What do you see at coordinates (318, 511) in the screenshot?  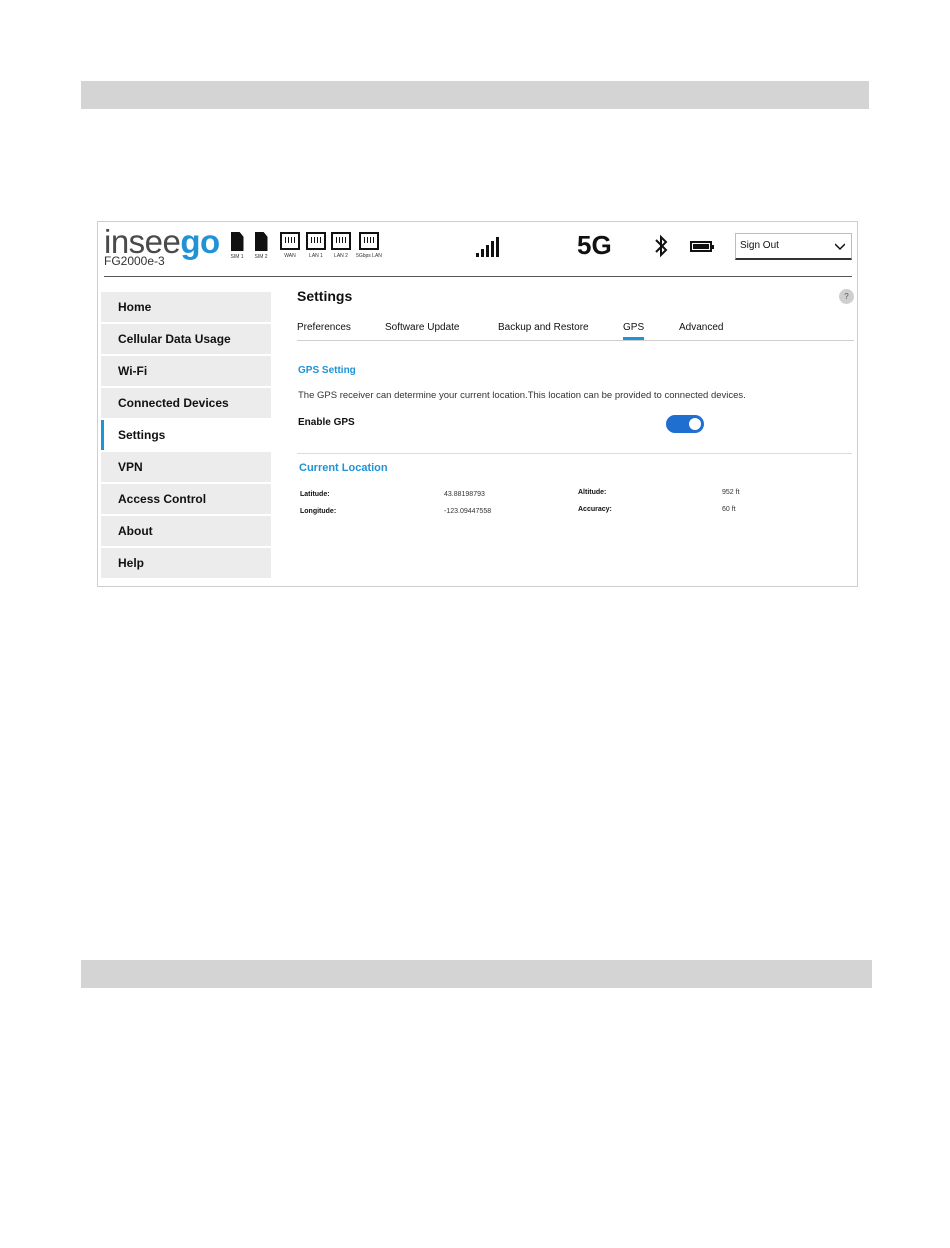 I see `longitude-label: Longitude:` at bounding box center [318, 511].